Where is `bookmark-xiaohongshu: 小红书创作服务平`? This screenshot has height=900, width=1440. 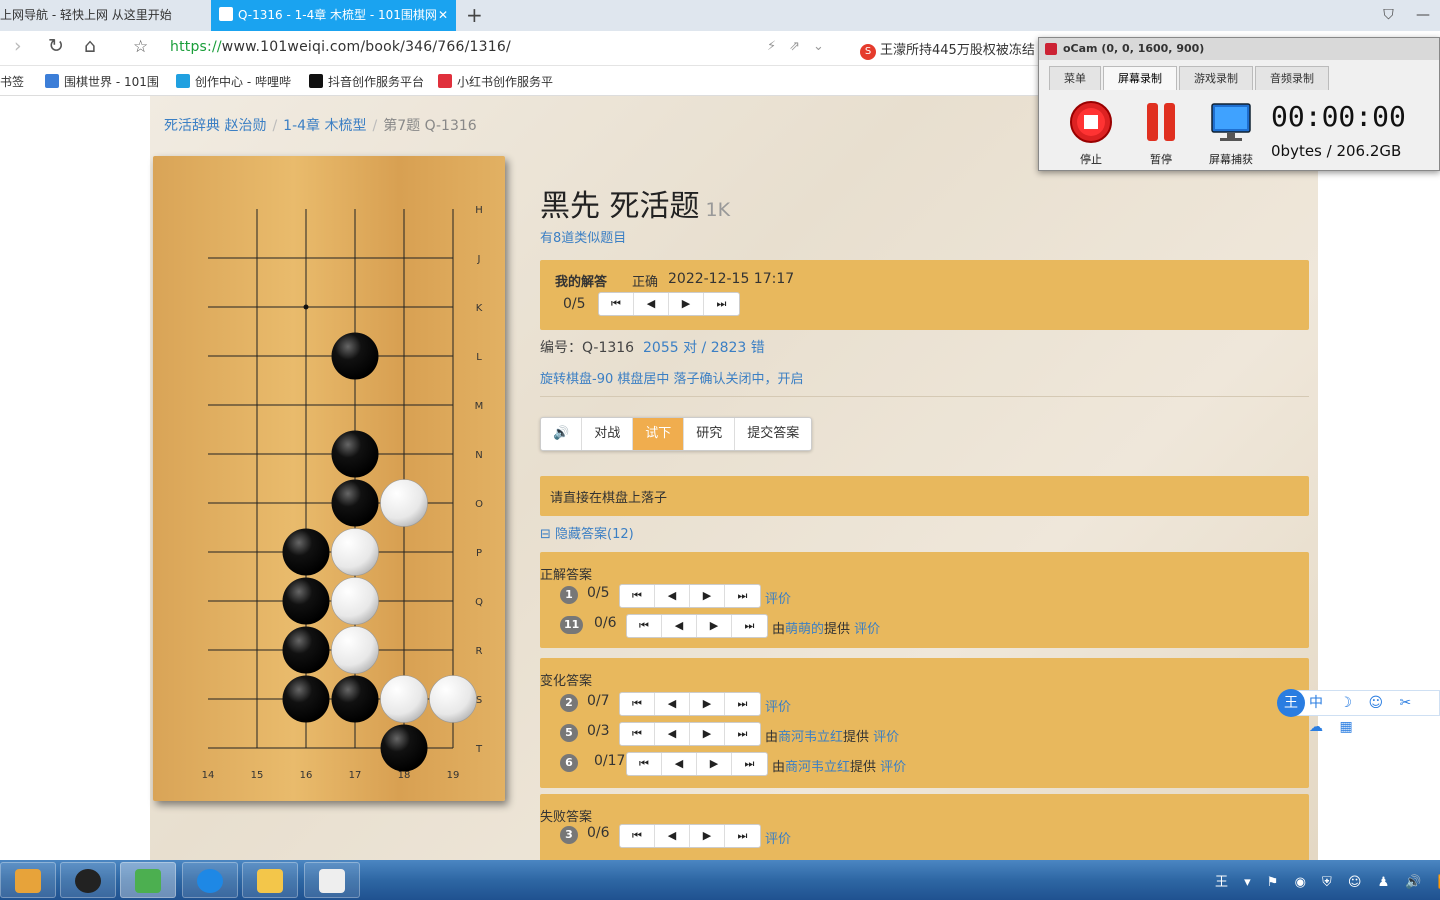 bookmark-xiaohongshu: 小红书创作服务平 is located at coordinates (495, 81).